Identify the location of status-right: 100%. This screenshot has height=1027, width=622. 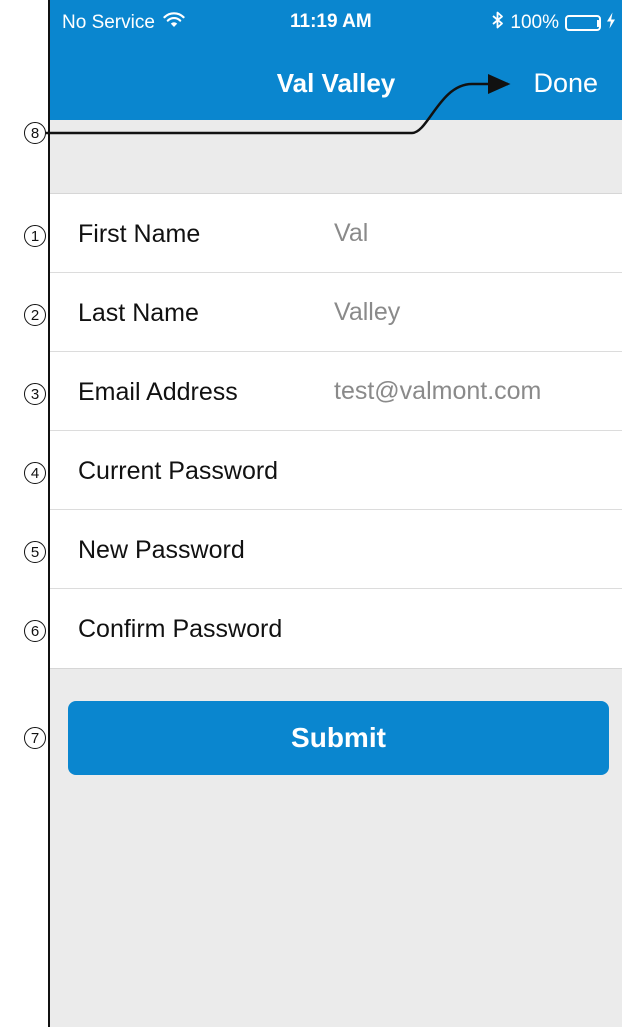
(554, 23).